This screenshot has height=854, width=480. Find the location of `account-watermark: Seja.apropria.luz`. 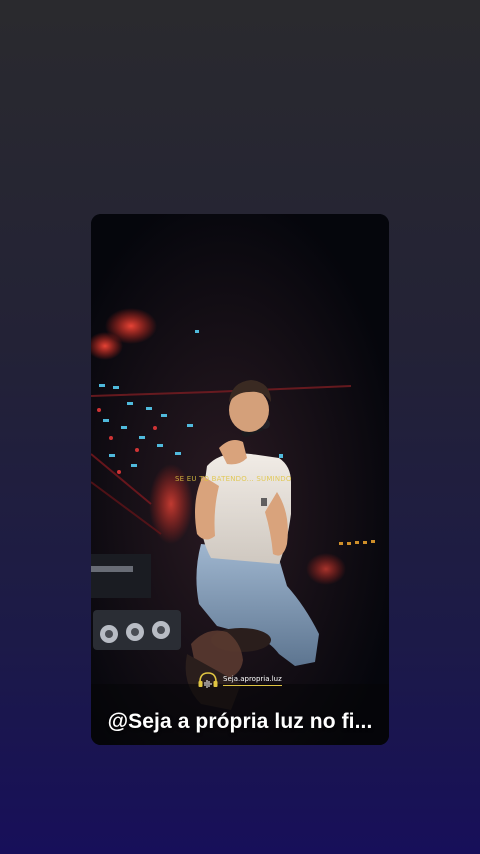

account-watermark: Seja.apropria.luz is located at coordinates (239, 680).